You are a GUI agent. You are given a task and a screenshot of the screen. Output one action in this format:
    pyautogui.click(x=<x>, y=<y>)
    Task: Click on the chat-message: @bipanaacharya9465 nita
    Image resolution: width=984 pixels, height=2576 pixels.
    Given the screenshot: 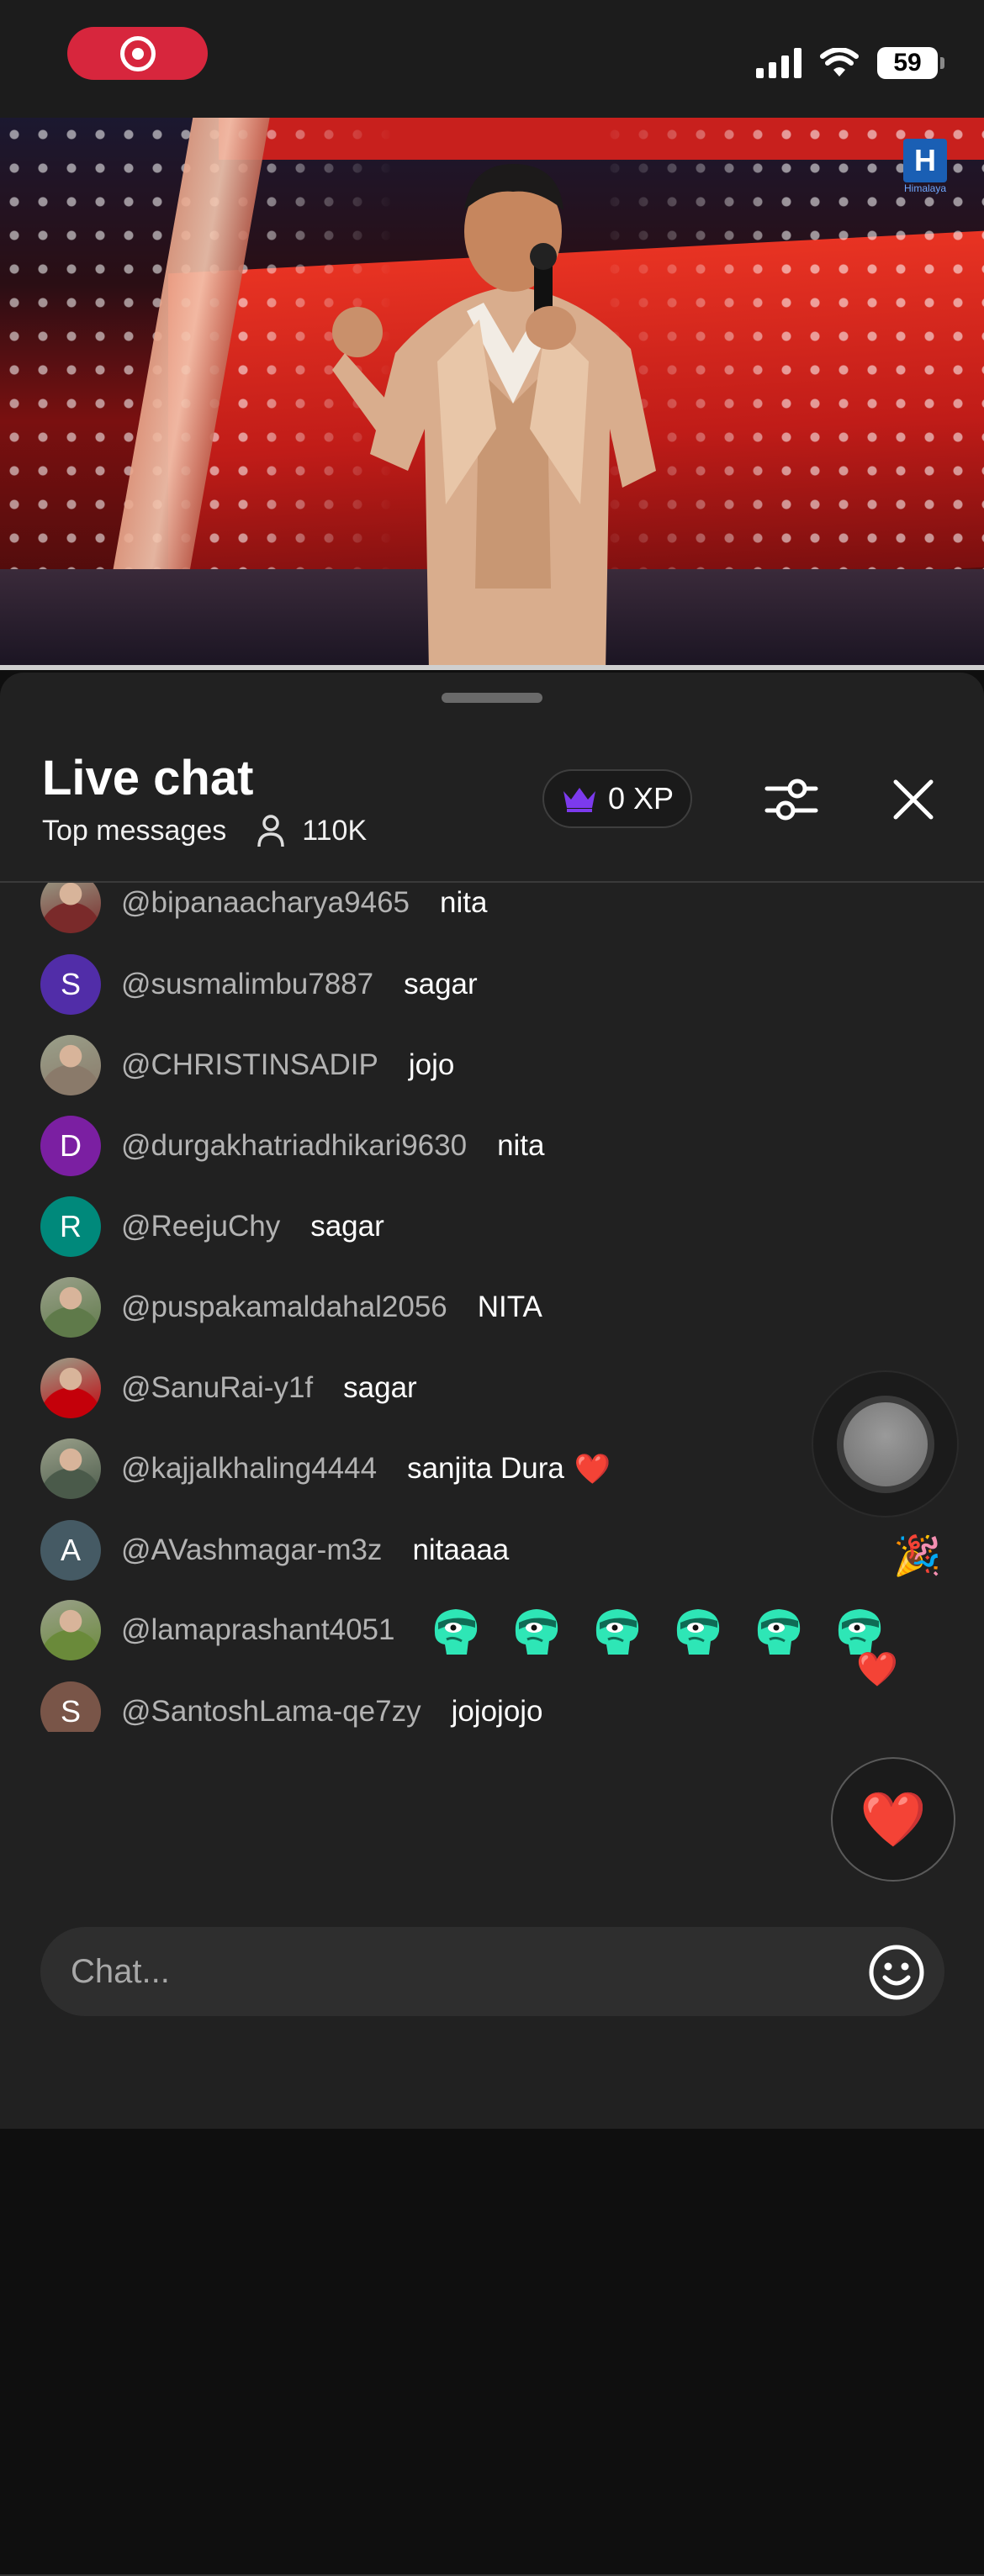 What is the action you would take?
    pyautogui.click(x=263, y=908)
    